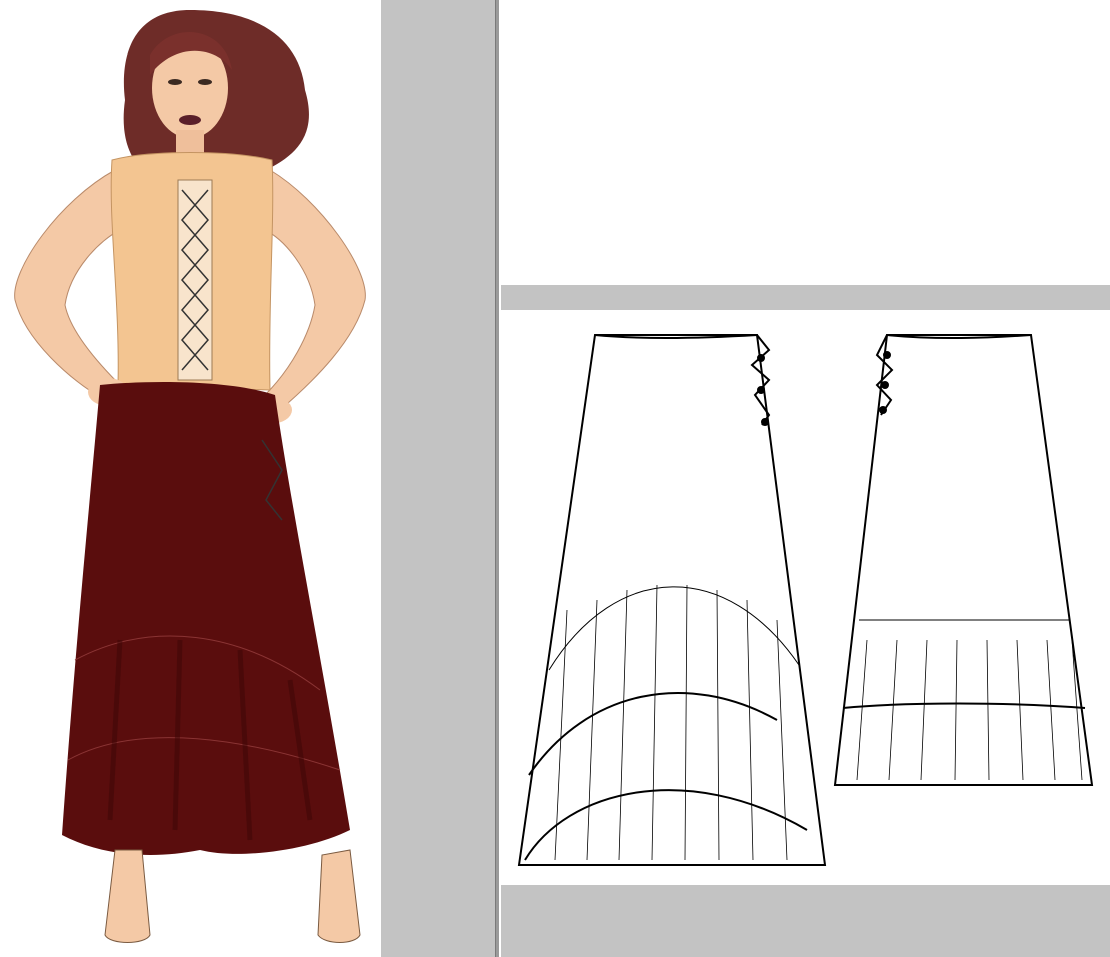 Image resolution: width=1110 pixels, height=957 pixels. Describe the element at coordinates (127, 896) in the screenshot. I see `left-foot` at that location.